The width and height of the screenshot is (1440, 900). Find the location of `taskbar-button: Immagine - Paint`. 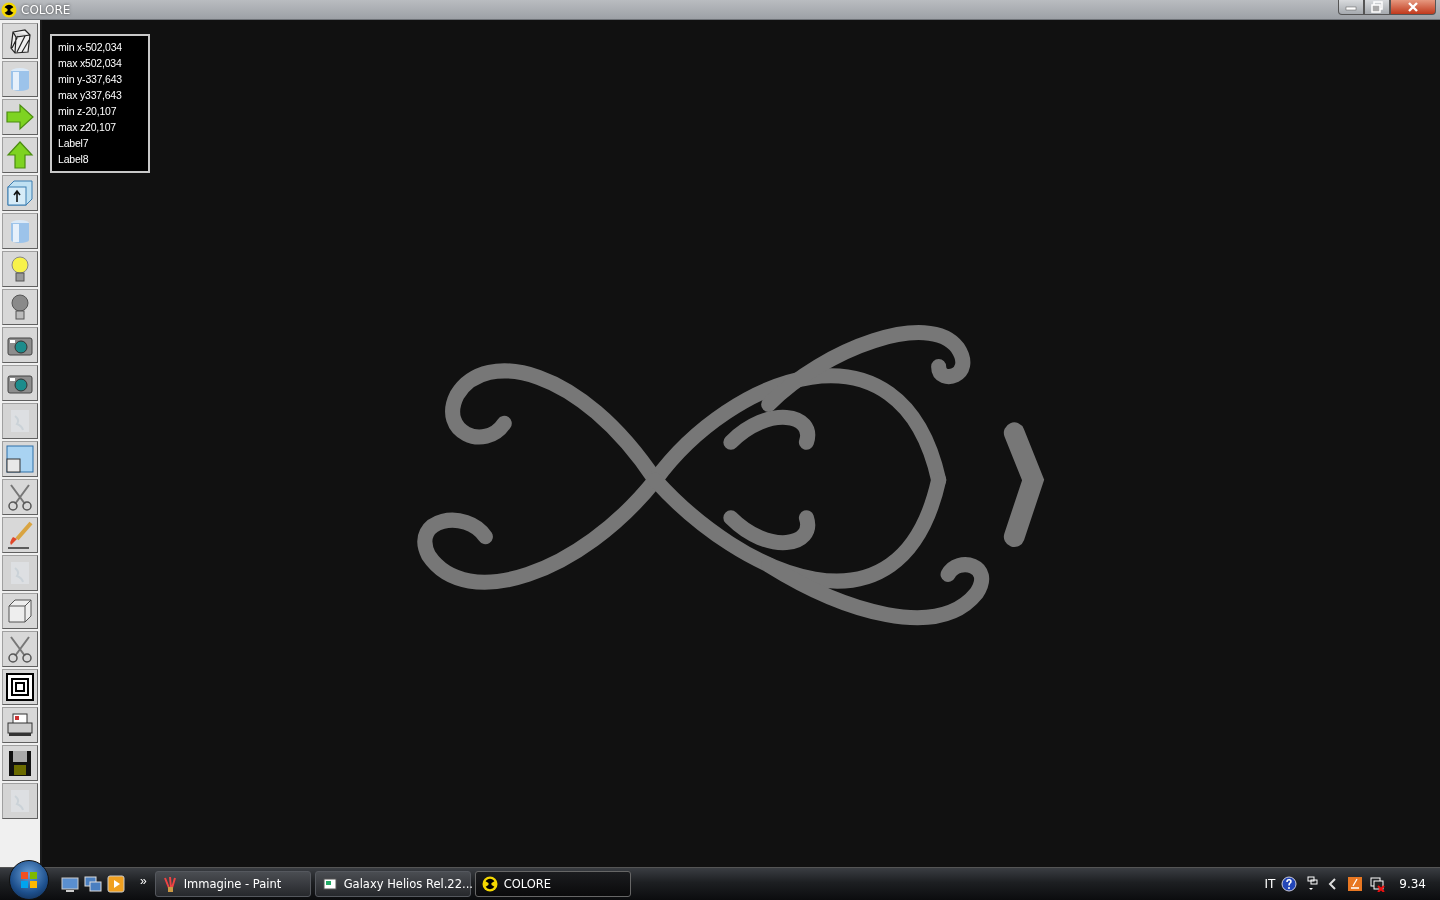

taskbar-button: Immagine - Paint is located at coordinates (232, 884).